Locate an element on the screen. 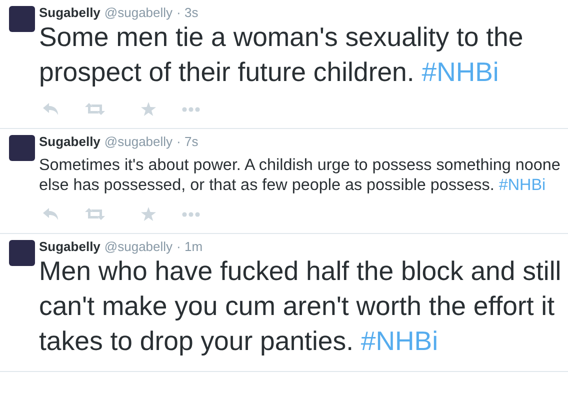  tweet-text: Some men tie a woman's sexuality to the prospect of their future children. #NHBi is located at coordinates (281, 55).